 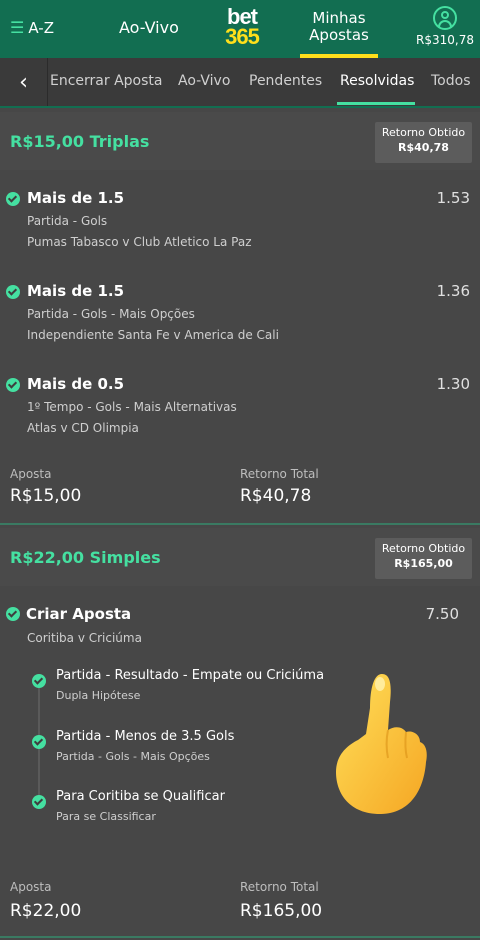 I want to click on return-value: R$40,78, so click(x=423, y=147).